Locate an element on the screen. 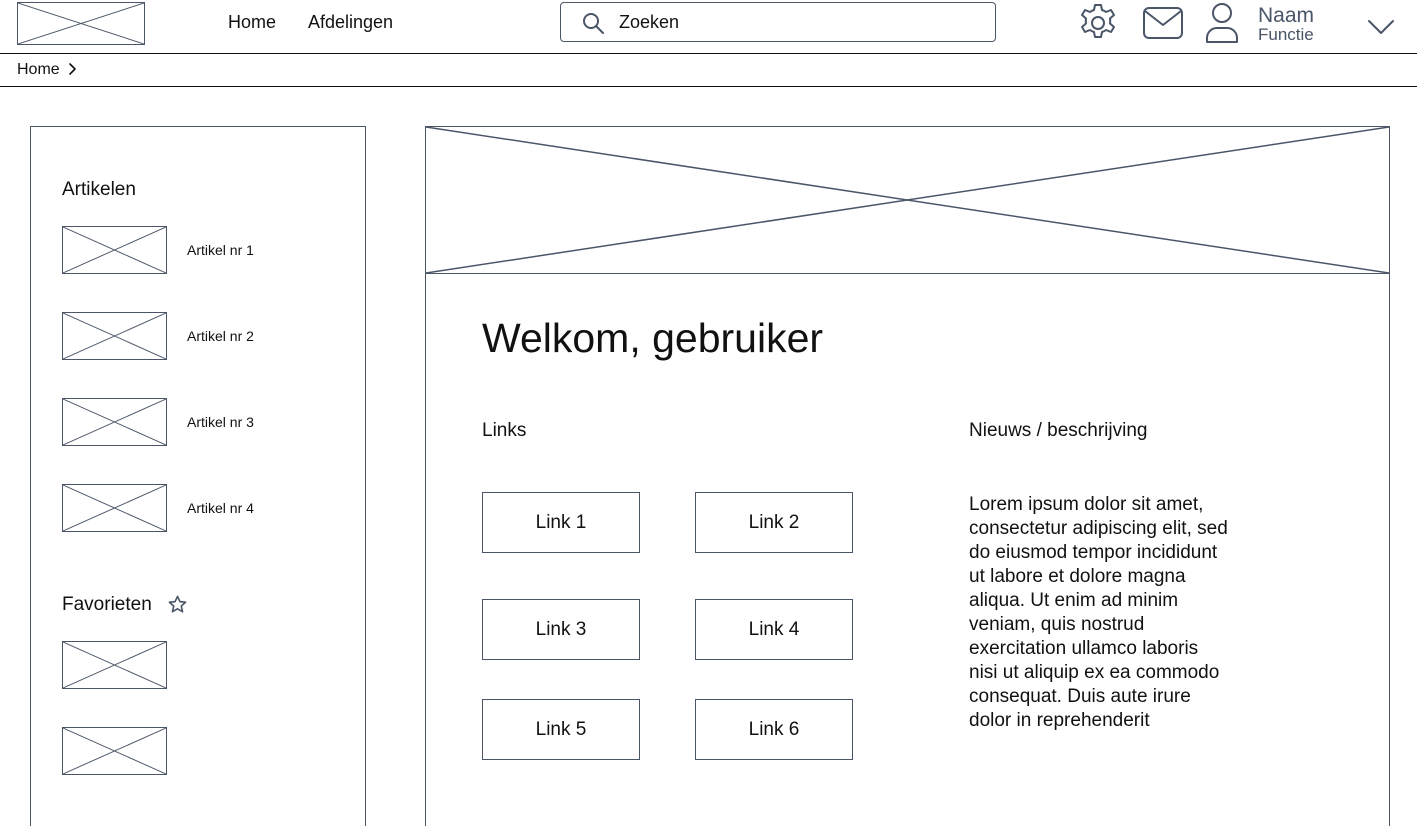 The width and height of the screenshot is (1417, 826). mail-icon is located at coordinates (1163, 23).